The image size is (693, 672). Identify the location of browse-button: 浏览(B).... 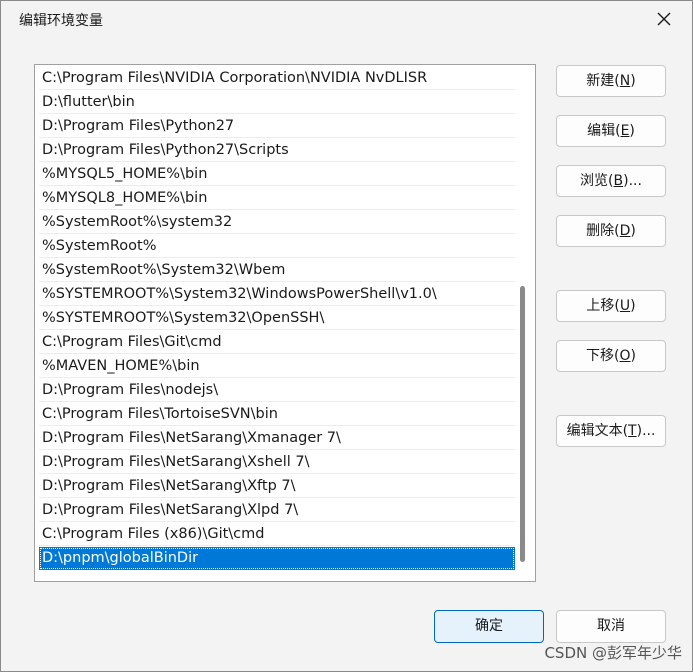
(611, 181).